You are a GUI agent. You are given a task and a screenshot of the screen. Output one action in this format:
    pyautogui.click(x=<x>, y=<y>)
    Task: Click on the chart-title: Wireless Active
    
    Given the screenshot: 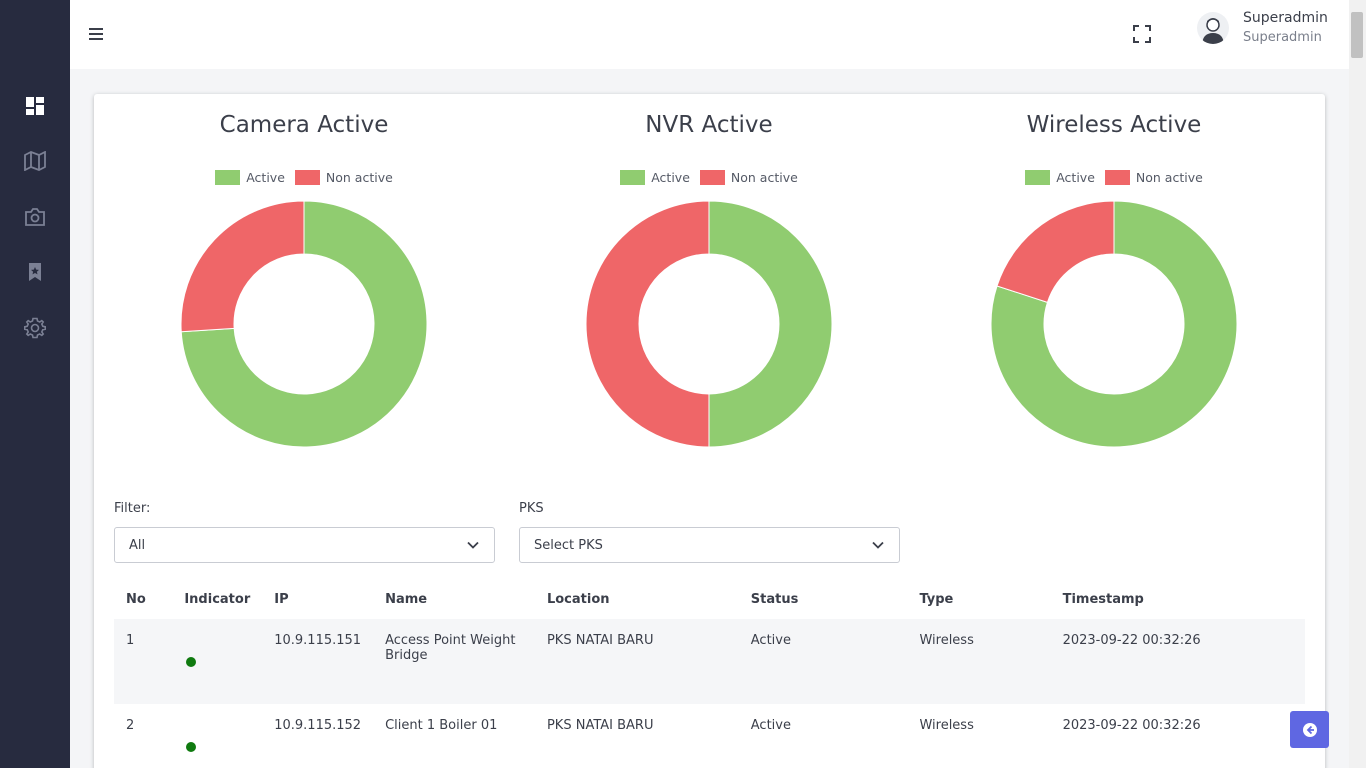 What is the action you would take?
    pyautogui.click(x=1114, y=125)
    